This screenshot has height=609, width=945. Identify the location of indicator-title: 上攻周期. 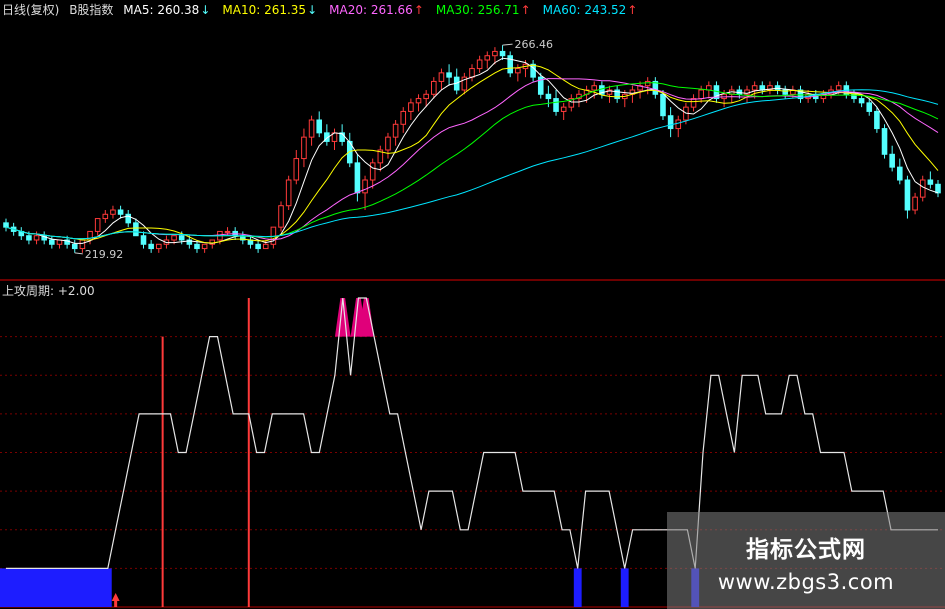
(26, 291).